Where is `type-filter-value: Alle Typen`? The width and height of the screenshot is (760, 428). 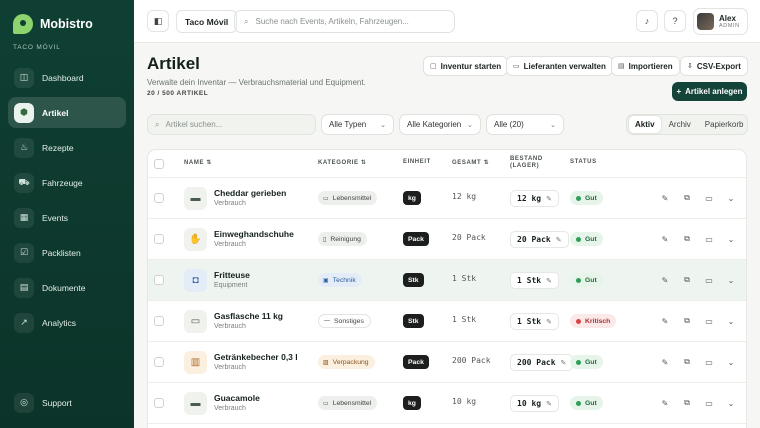
type-filter-value: Alle Typen is located at coordinates (348, 124).